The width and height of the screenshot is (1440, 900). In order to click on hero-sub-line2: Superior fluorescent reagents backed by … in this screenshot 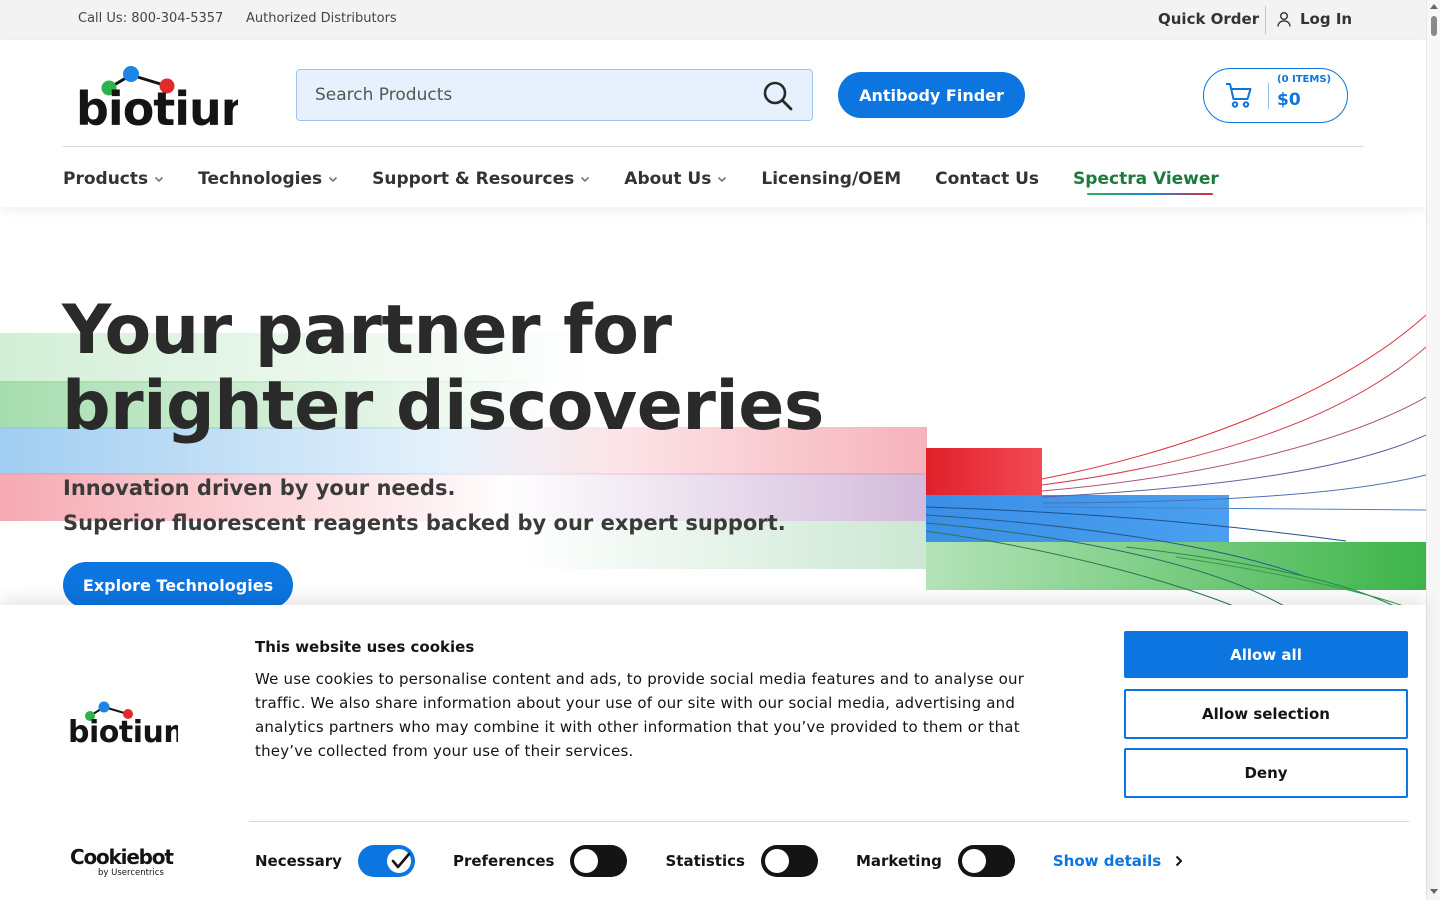, I will do `click(424, 523)`.